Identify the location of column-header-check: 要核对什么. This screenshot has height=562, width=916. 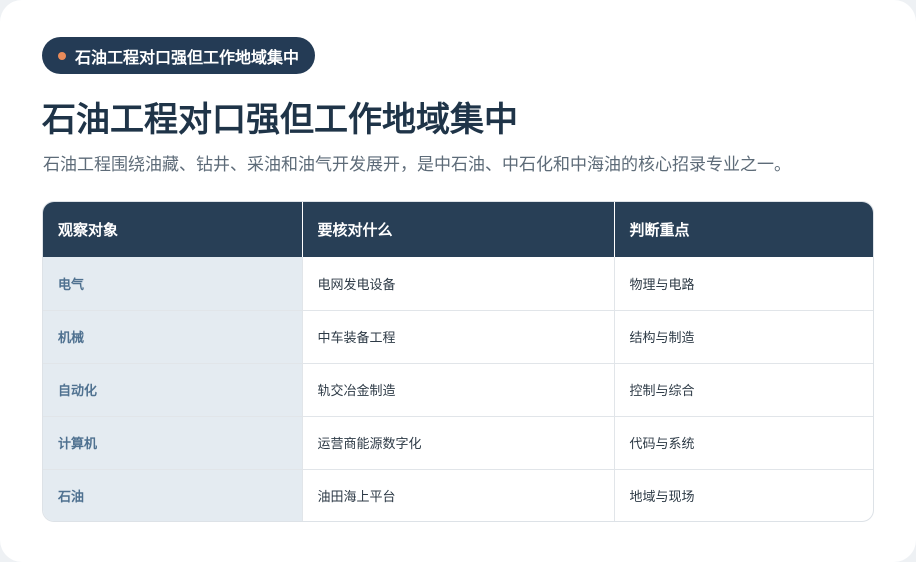
(458, 229).